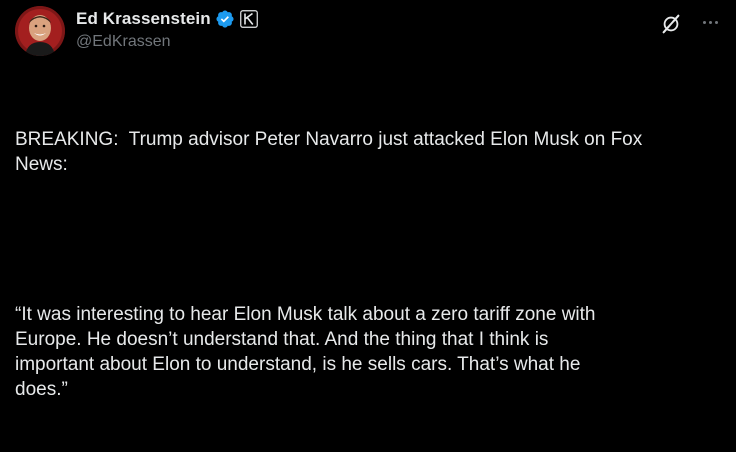  I want to click on grok-icon, so click(671, 24).